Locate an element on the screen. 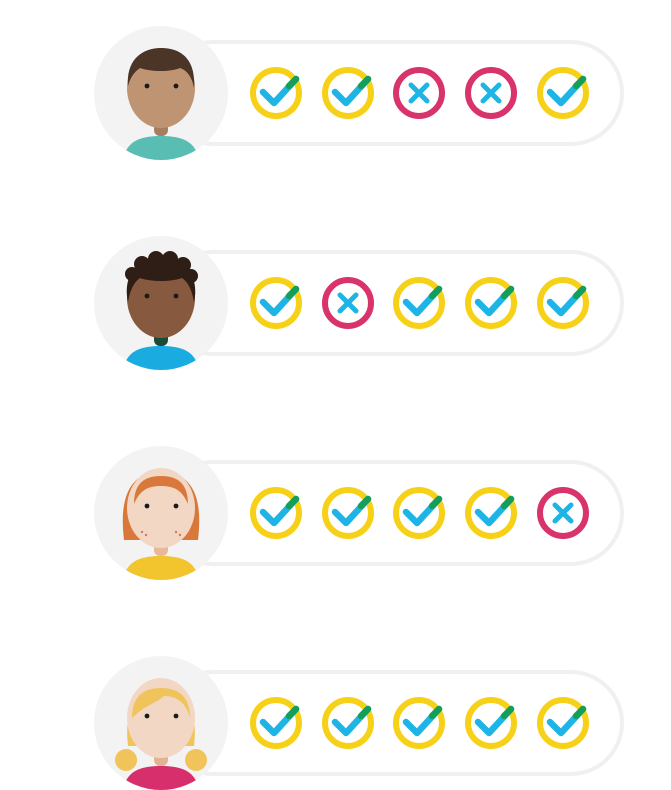 The height and width of the screenshot is (790, 671). person-curly-hair-icon is located at coordinates (161, 303).